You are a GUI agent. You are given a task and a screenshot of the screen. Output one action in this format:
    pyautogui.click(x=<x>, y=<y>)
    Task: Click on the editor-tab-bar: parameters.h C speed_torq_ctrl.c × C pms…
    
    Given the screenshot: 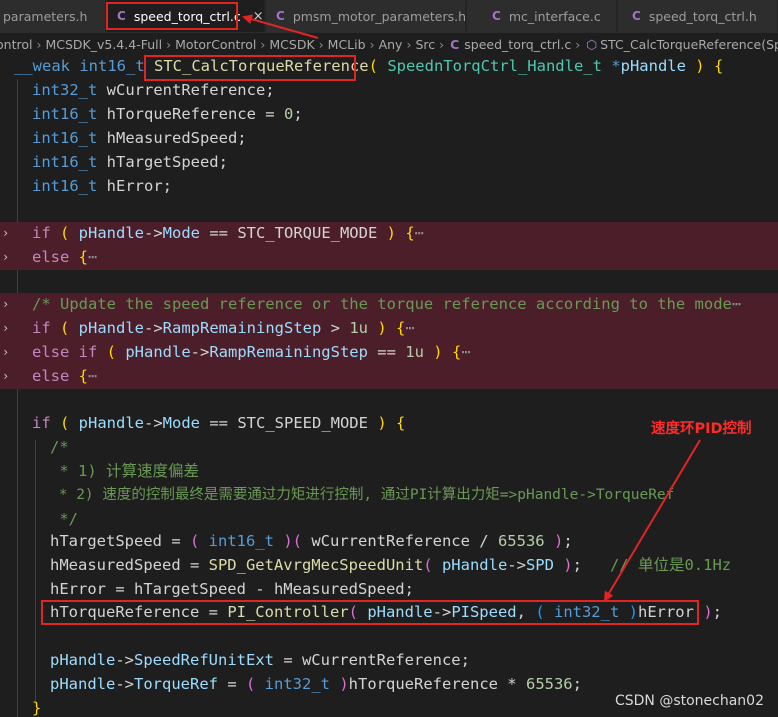 What is the action you would take?
    pyautogui.click(x=389, y=16)
    